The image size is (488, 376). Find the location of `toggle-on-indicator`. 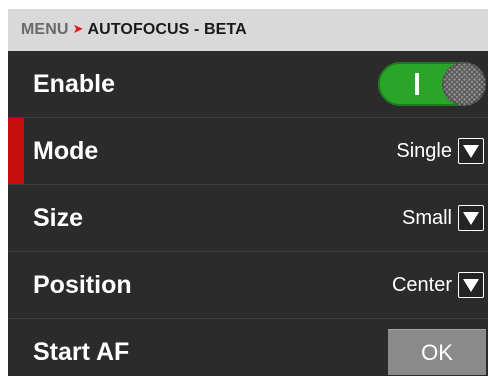

toggle-on-indicator is located at coordinates (417, 84).